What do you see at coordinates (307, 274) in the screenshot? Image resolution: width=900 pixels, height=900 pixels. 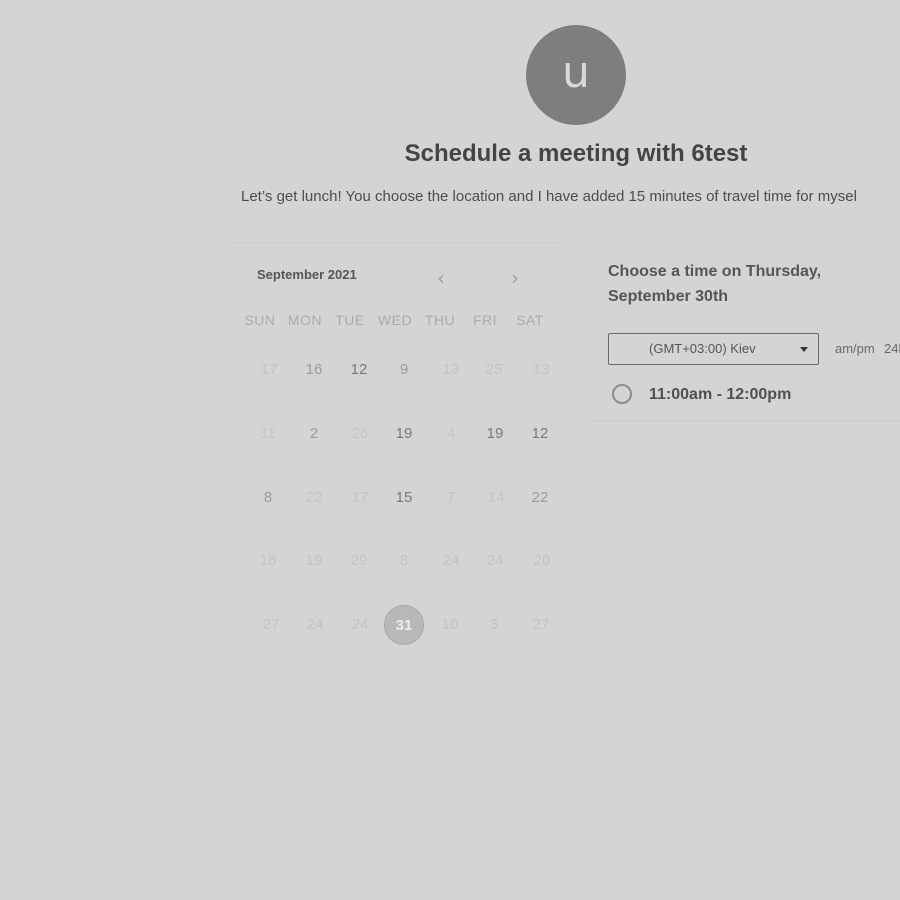 I see `month-label: September 2021` at bounding box center [307, 274].